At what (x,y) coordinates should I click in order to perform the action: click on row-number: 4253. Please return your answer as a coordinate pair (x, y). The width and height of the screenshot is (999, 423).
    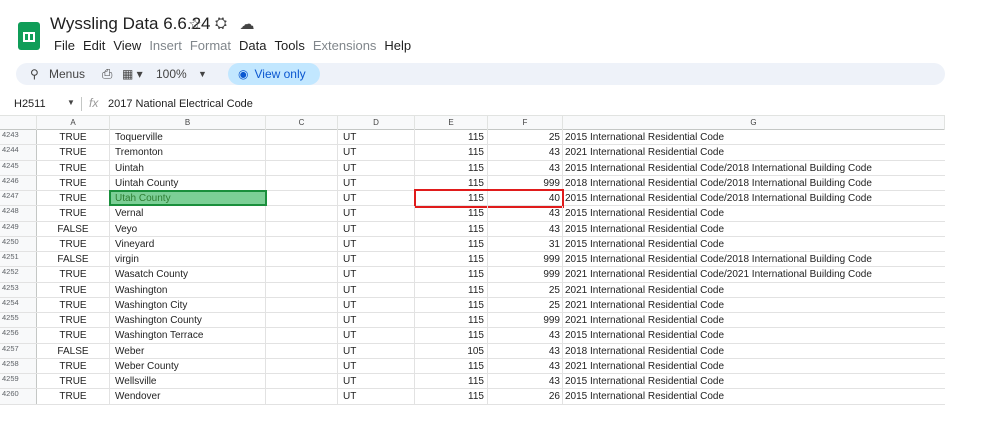
    Looking at the image, I should click on (18, 289).